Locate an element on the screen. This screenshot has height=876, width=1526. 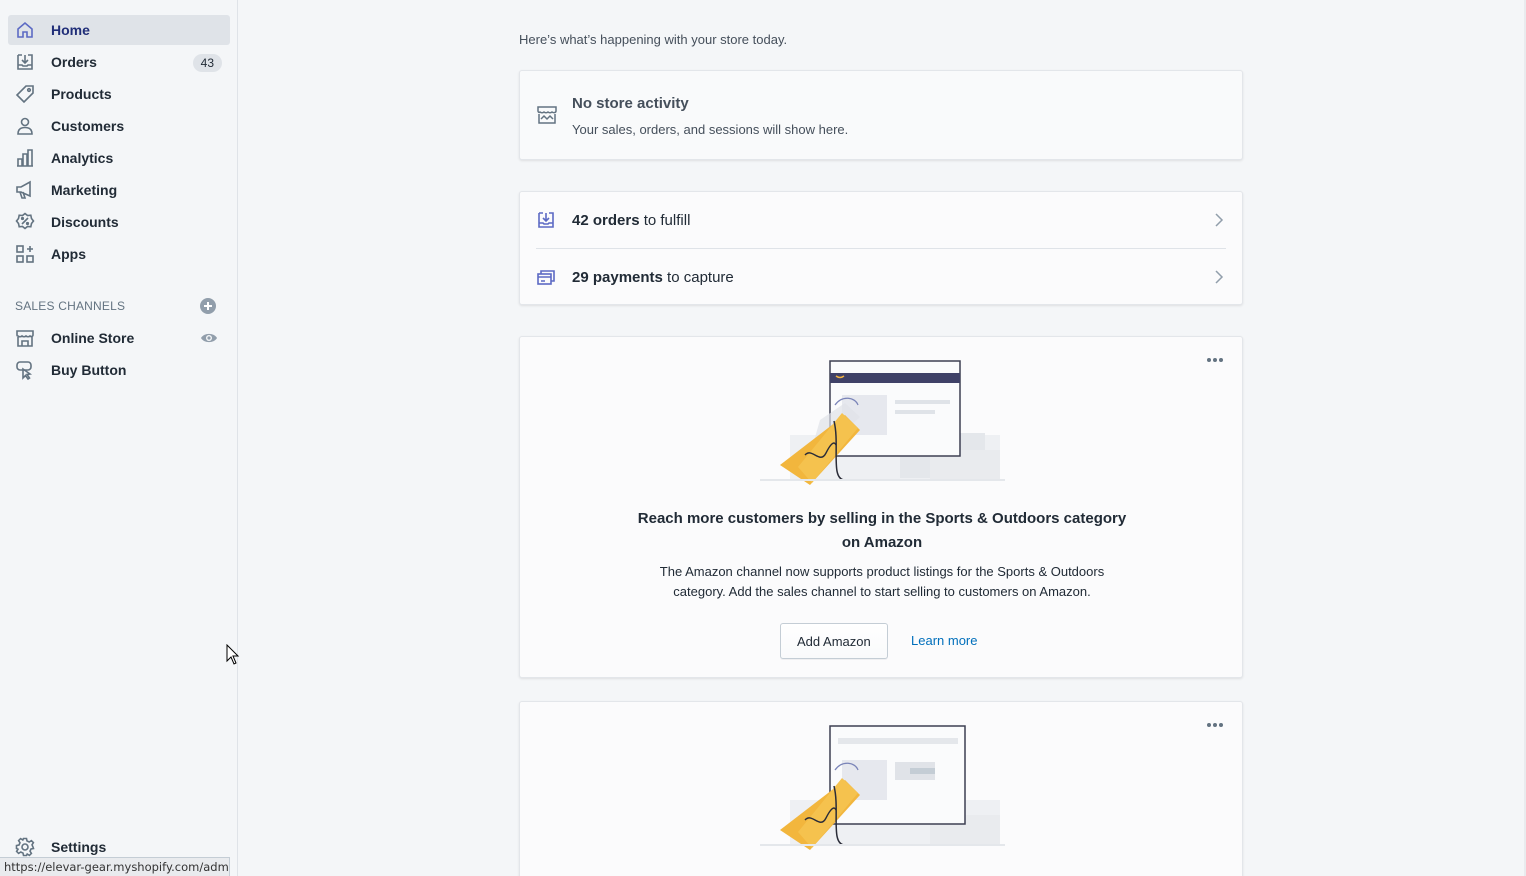
add-amazon-button: Add Amazon is located at coordinates (834, 641).